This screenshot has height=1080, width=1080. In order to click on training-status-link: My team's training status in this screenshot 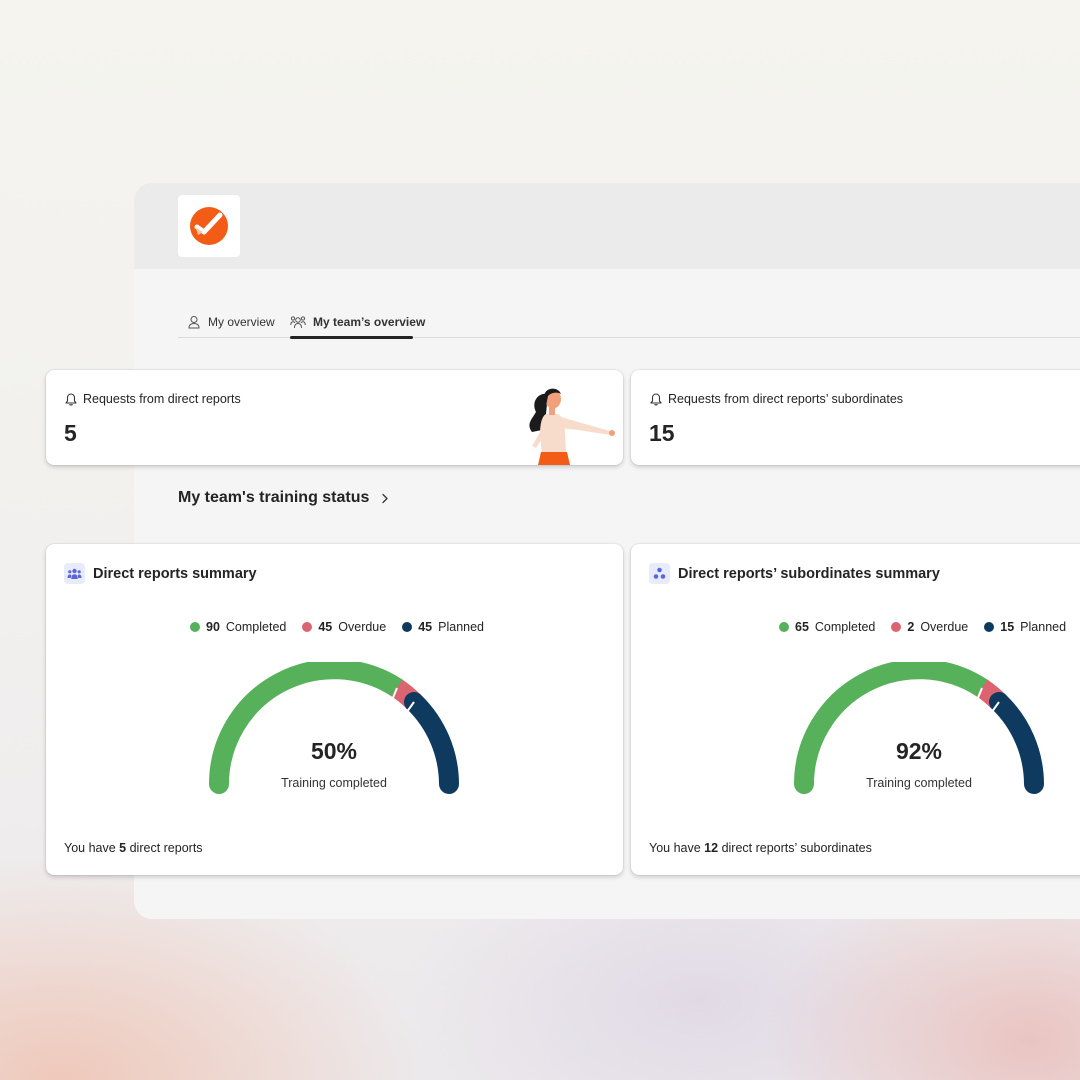, I will do `click(283, 498)`.